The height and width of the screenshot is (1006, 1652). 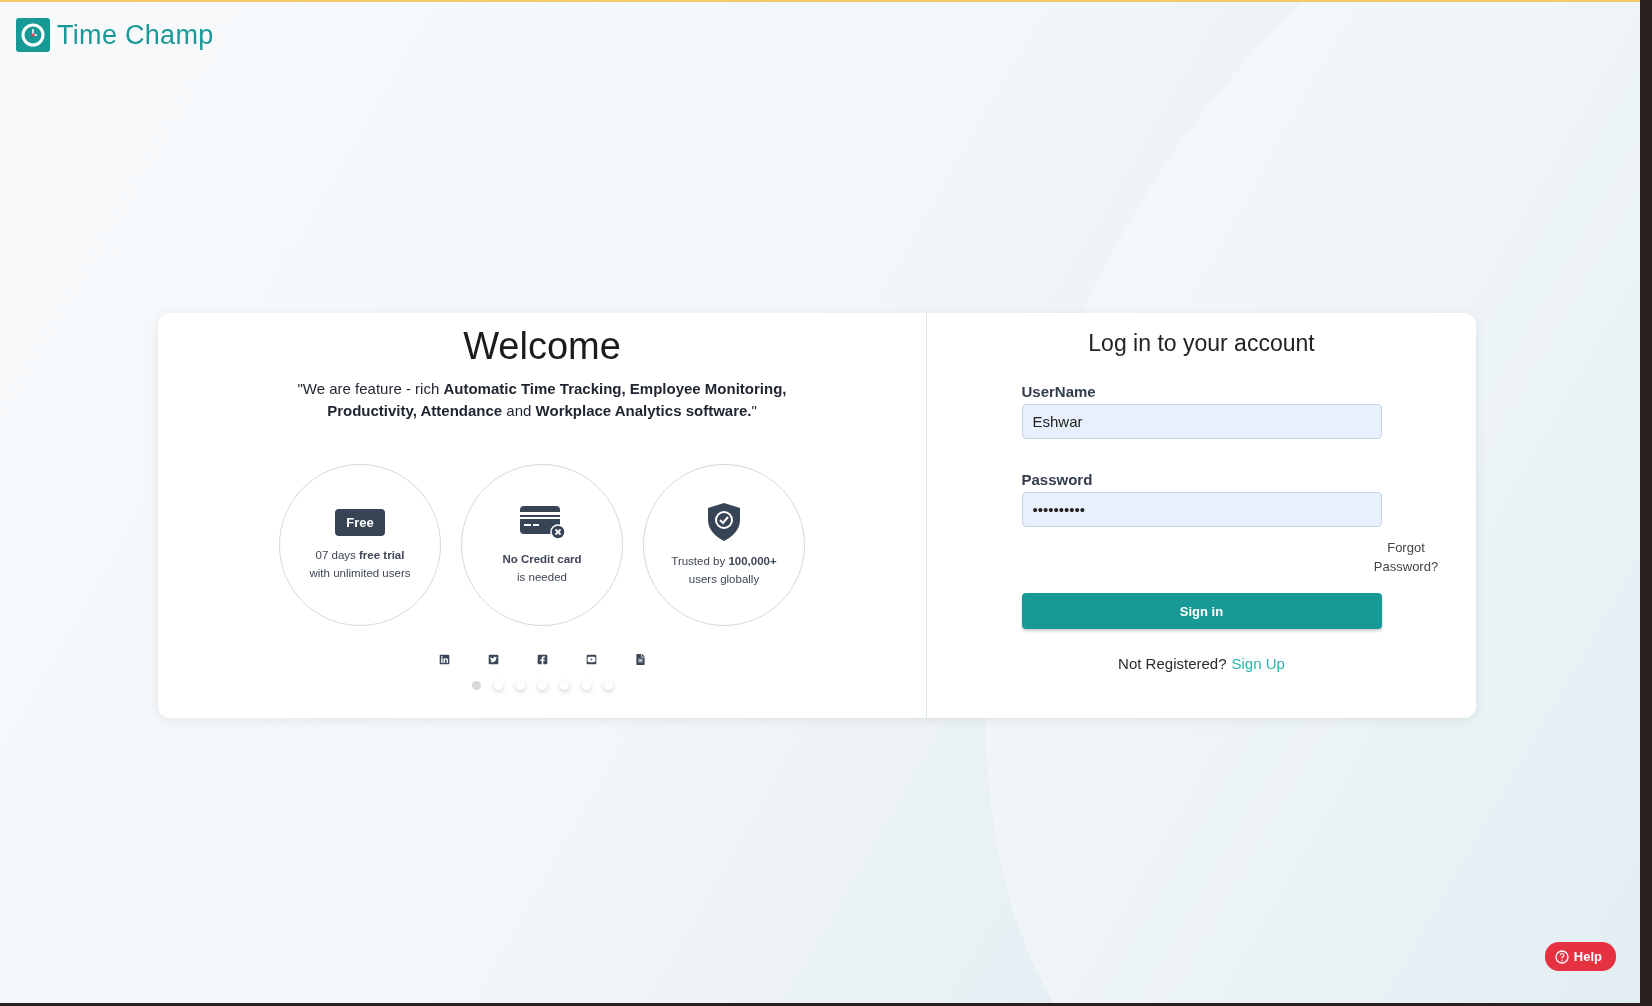 What do you see at coordinates (1057, 479) in the screenshot?
I see `password-label: Password` at bounding box center [1057, 479].